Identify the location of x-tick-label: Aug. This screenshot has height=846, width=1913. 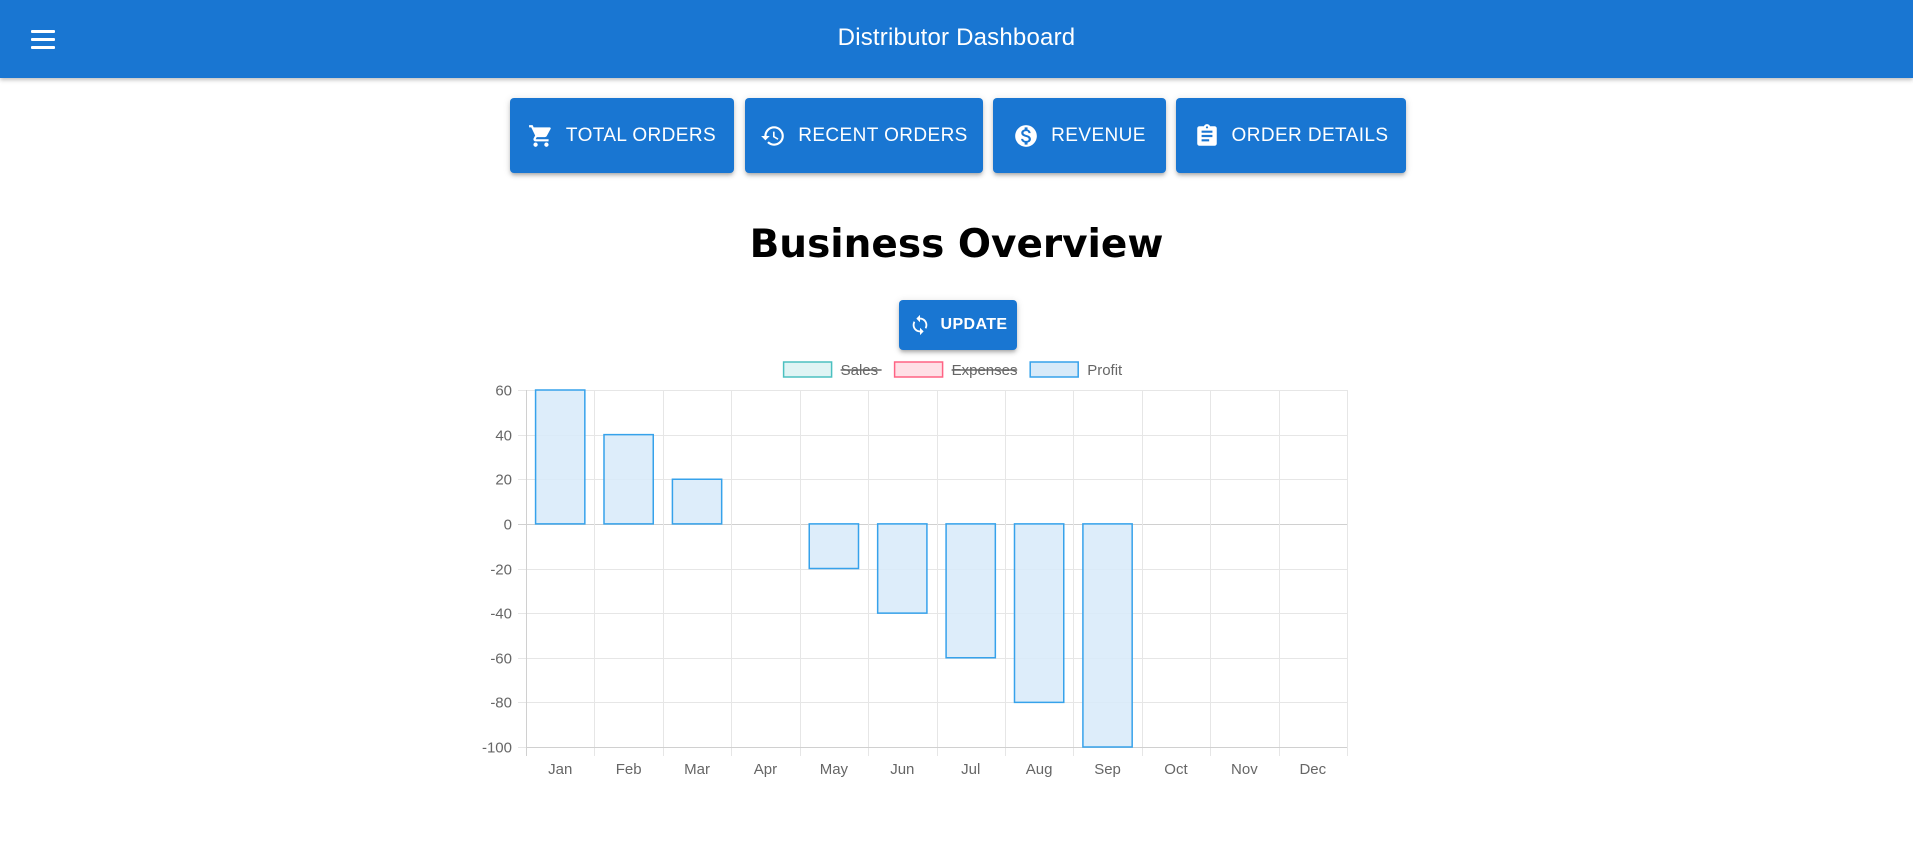
(1039, 769).